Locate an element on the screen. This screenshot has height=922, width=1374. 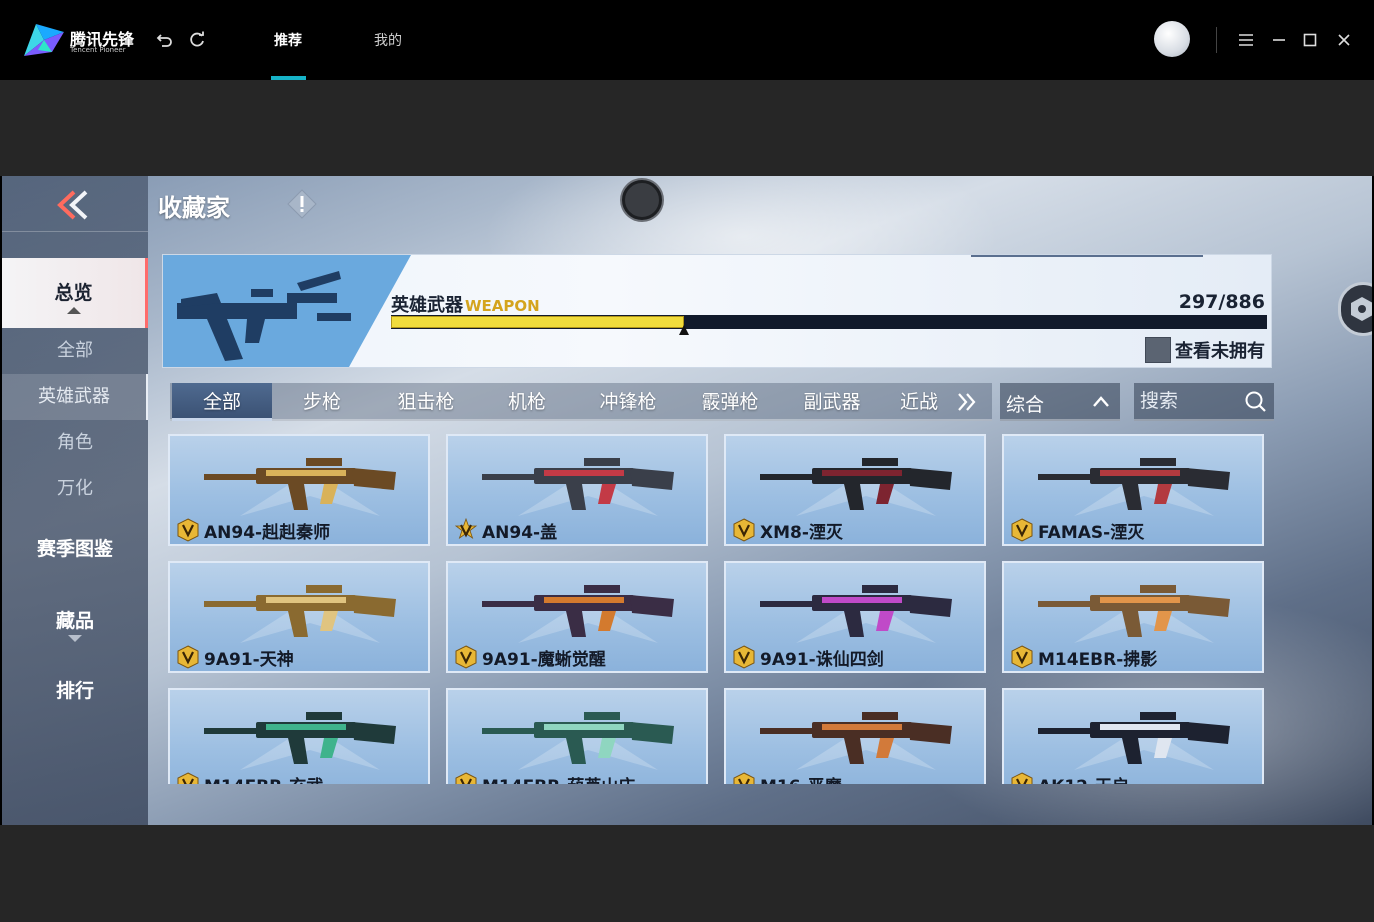
weapon-card-footer: AN94-盖 is located at coordinates (577, 530).